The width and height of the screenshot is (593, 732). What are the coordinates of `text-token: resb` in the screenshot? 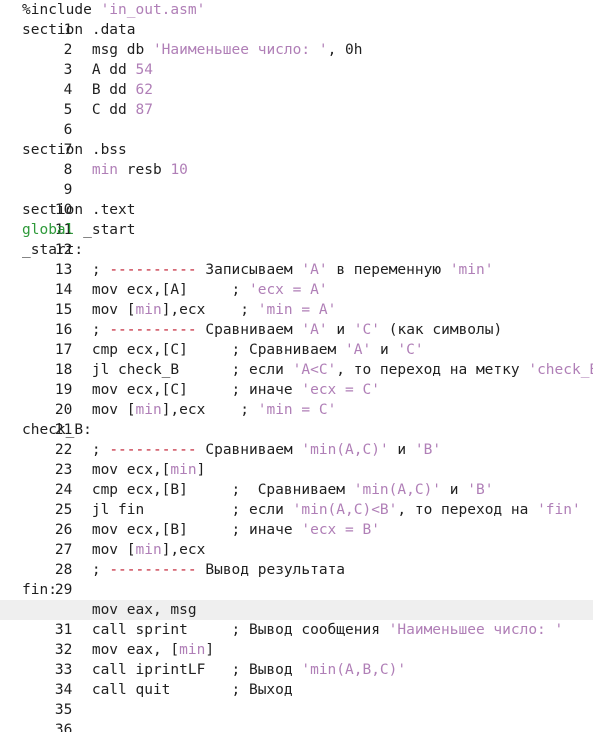 It's located at (144, 170).